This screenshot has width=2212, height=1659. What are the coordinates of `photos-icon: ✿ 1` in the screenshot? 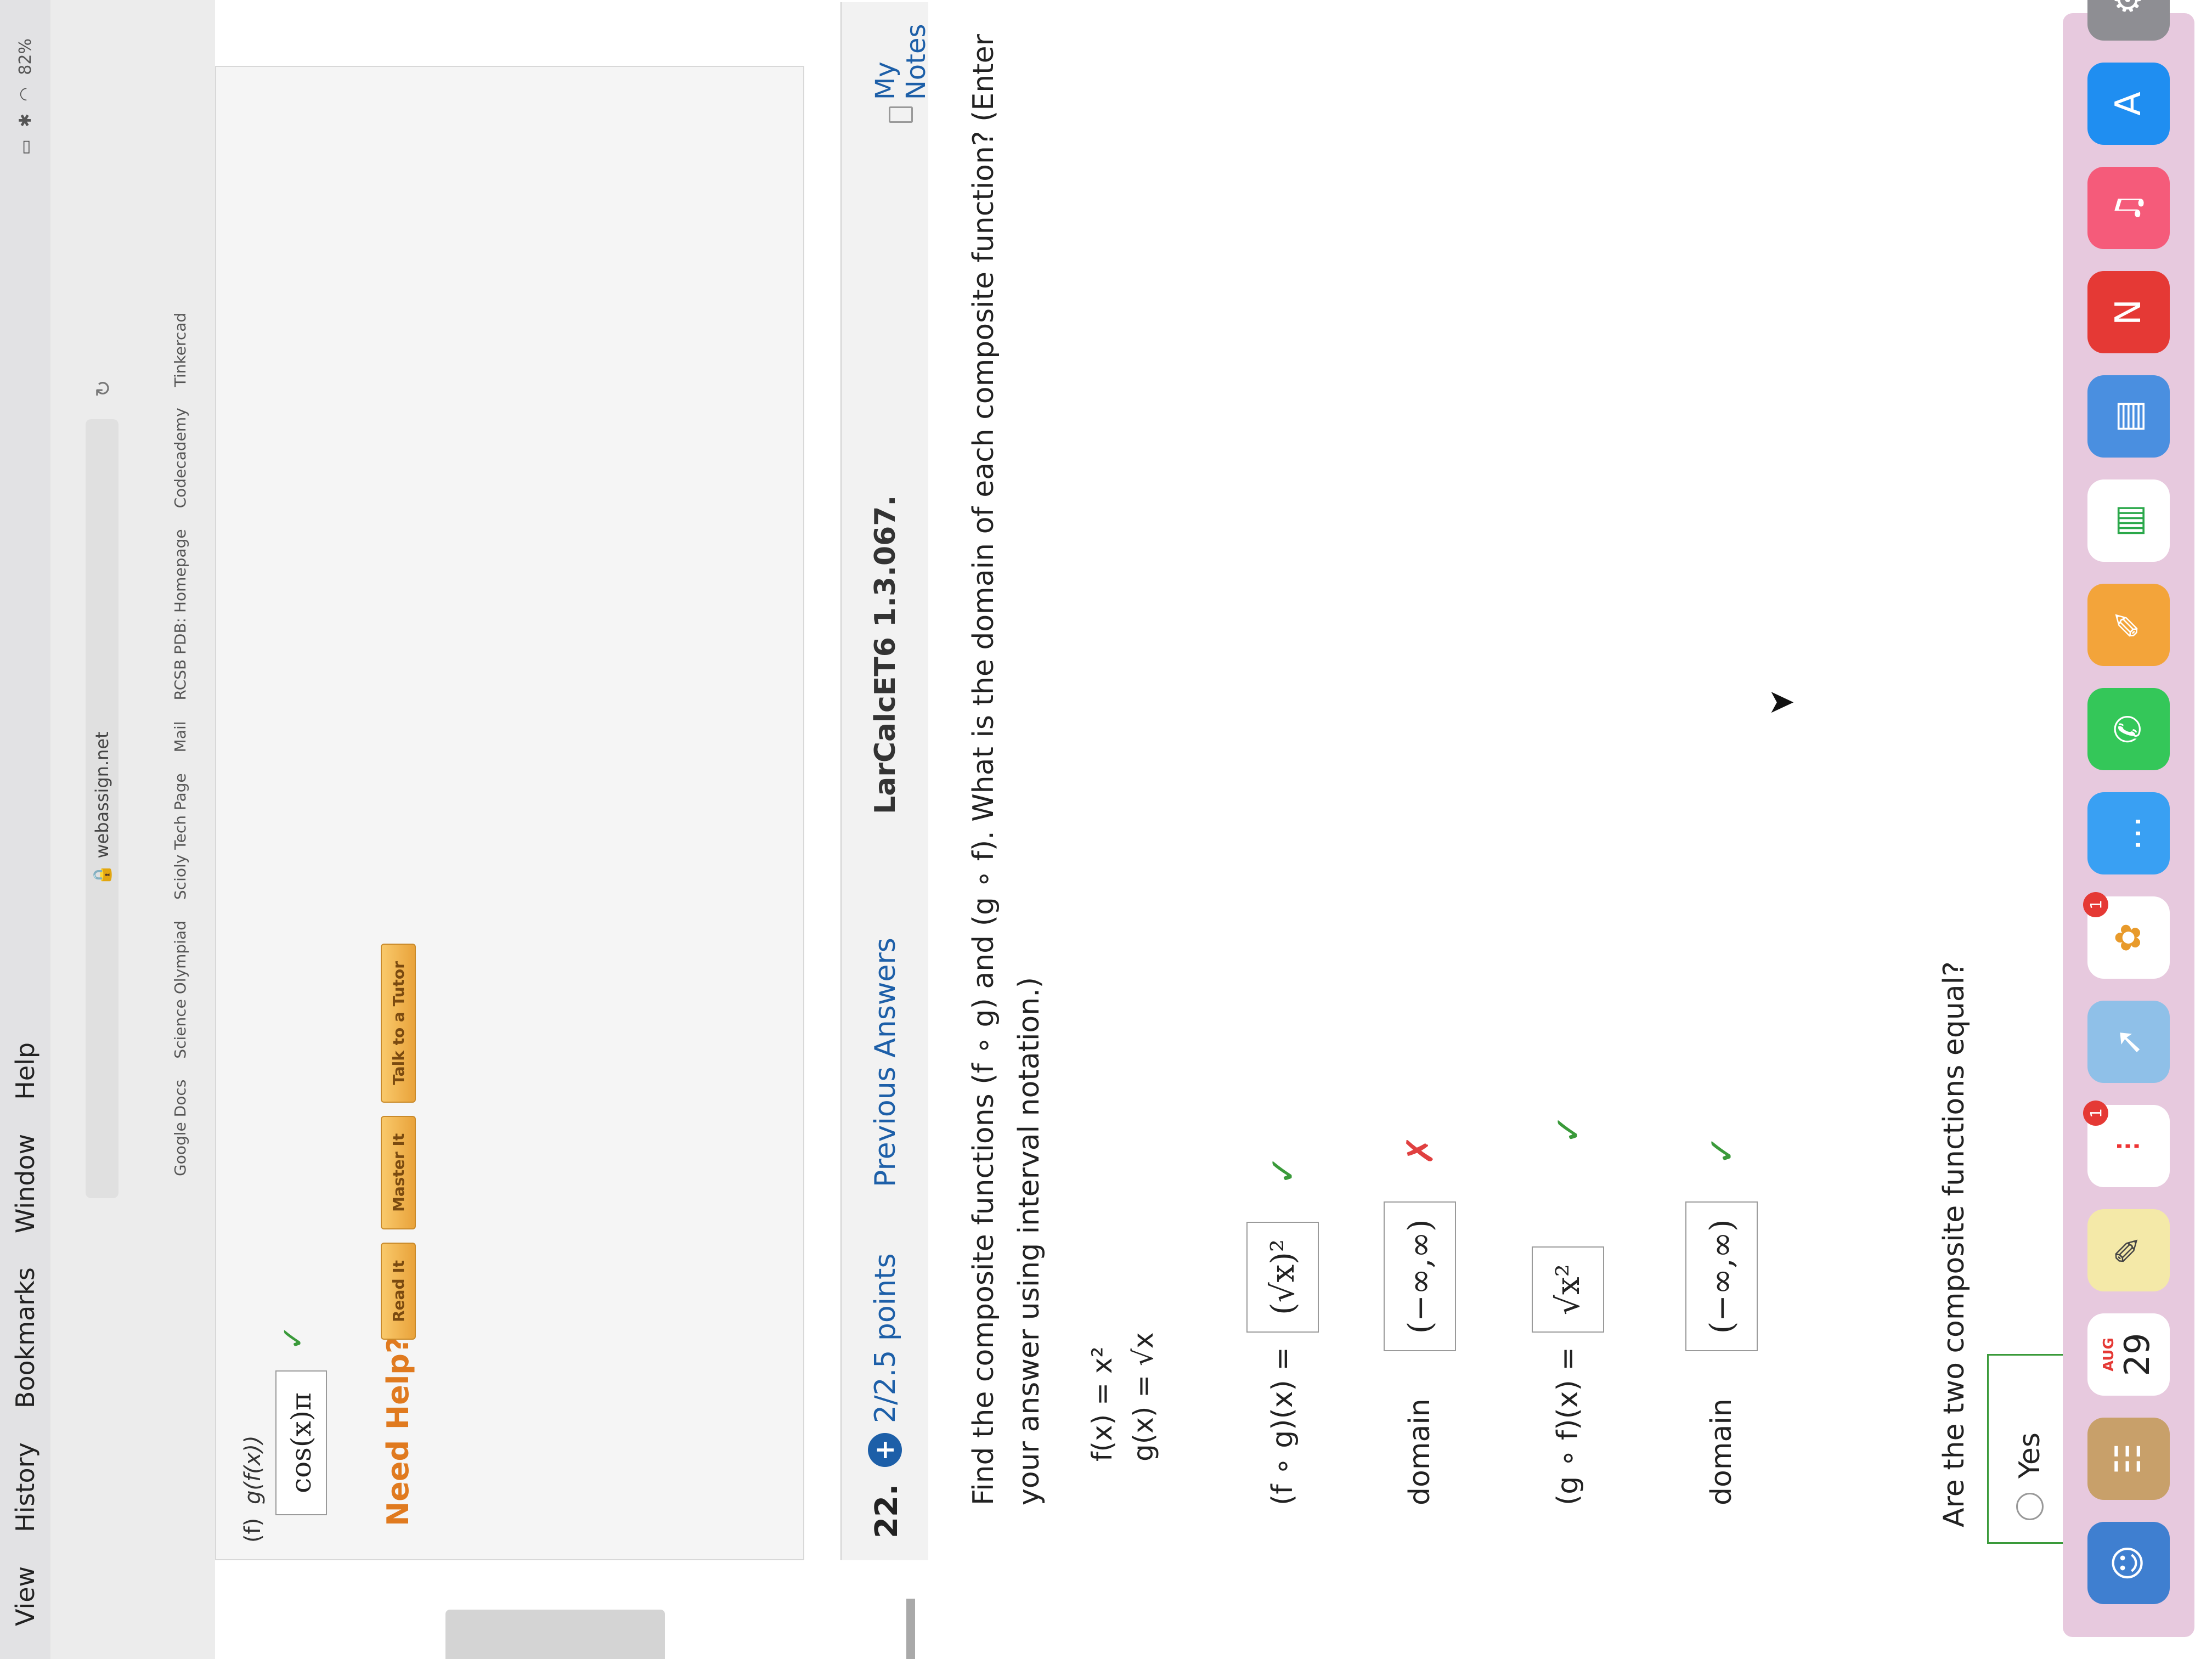 It's located at (2126, 935).